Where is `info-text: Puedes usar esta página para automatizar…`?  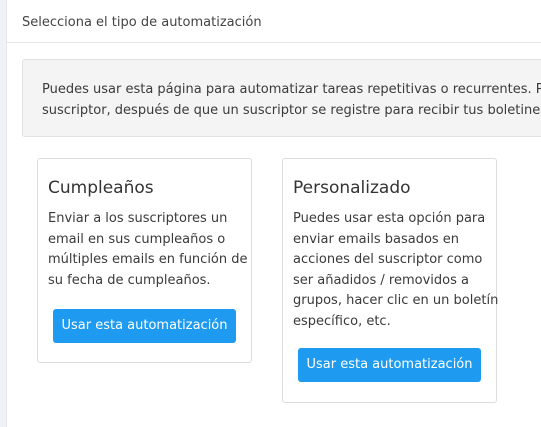
info-text: Puedes usar esta página para automatizar… is located at coordinates (291, 100).